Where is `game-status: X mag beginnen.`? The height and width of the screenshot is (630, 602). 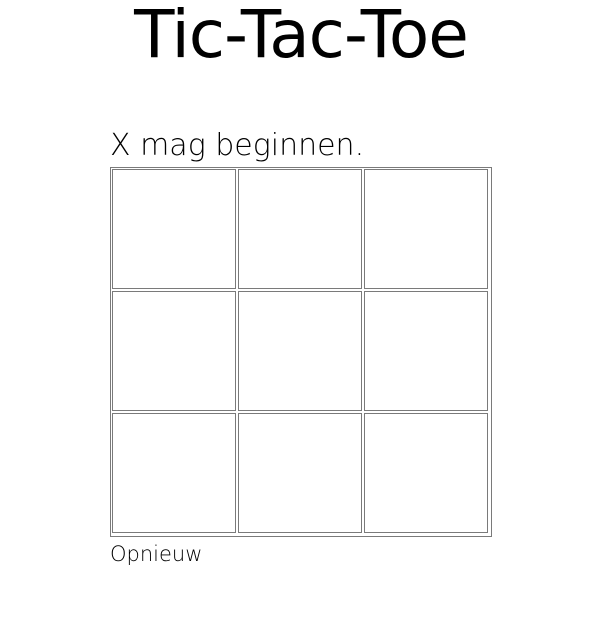
game-status: X mag beginnen. is located at coordinates (237, 145).